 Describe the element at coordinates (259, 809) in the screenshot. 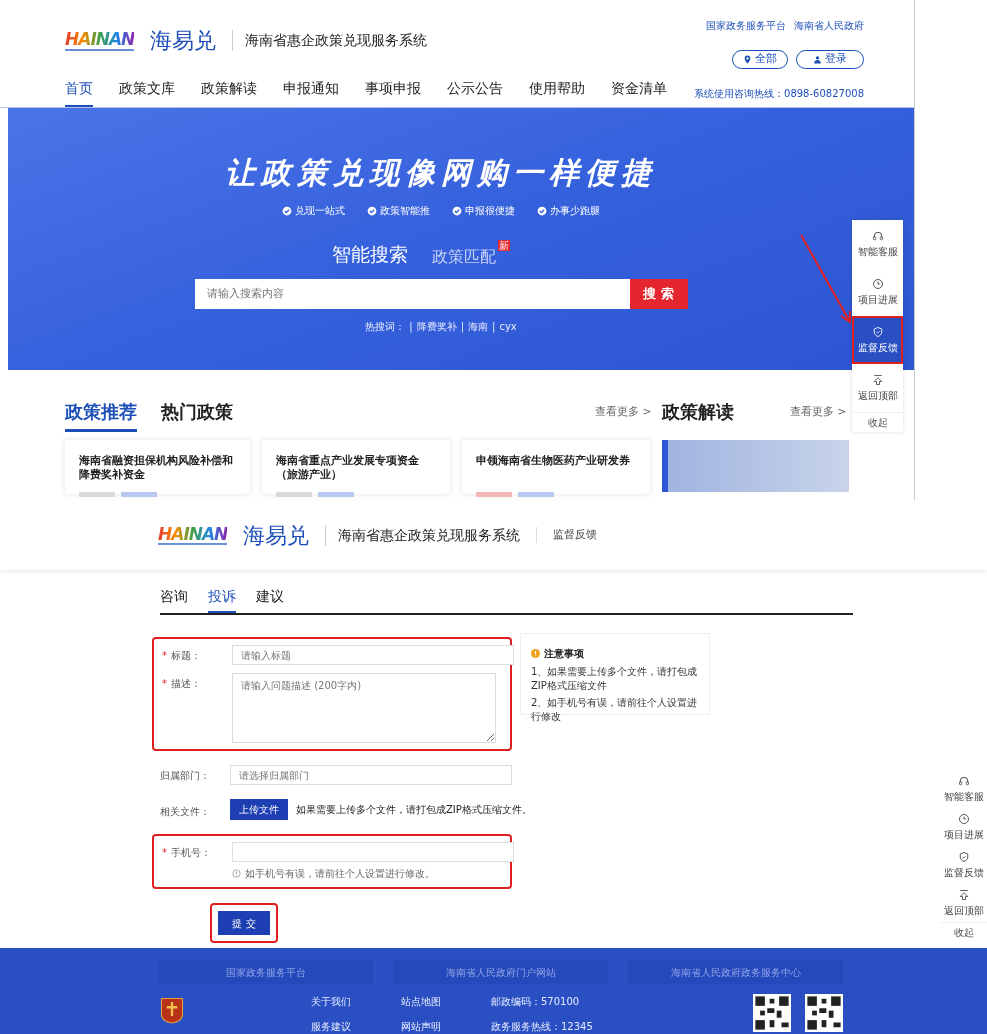

I see `upload-button: 上传文件` at that location.